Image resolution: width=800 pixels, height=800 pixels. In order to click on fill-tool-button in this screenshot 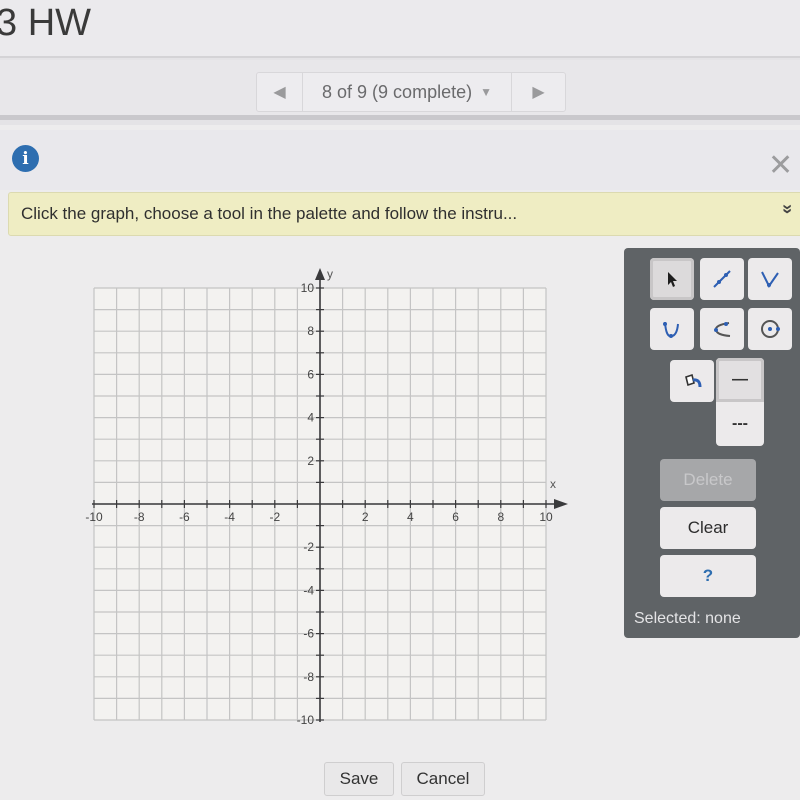, I will do `click(692, 381)`.